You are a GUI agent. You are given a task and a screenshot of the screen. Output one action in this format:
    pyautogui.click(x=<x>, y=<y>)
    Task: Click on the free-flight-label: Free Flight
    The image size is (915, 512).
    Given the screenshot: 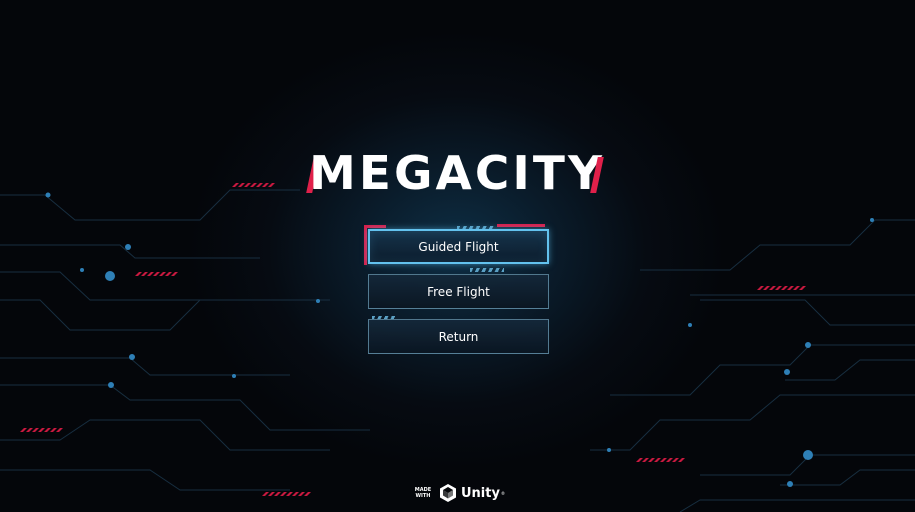 What is the action you would take?
    pyautogui.click(x=458, y=291)
    